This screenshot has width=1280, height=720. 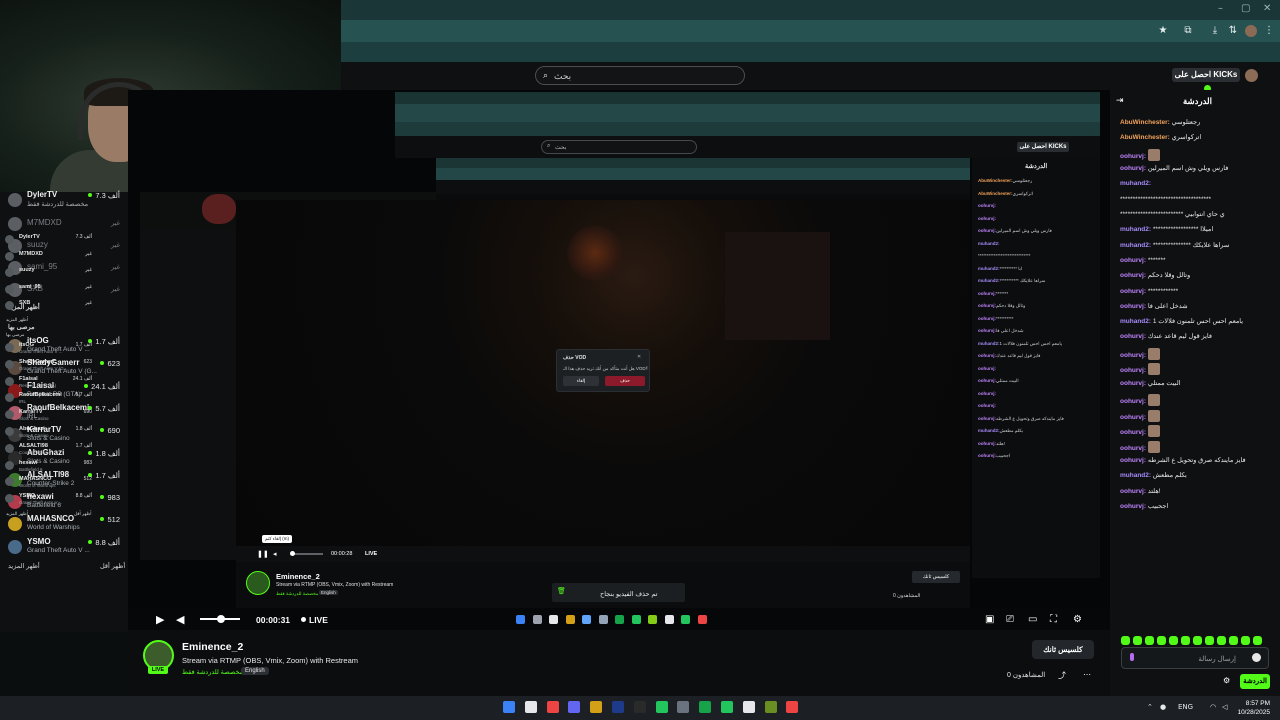 I want to click on miniplayer-icon: ▣, so click(x=989, y=619).